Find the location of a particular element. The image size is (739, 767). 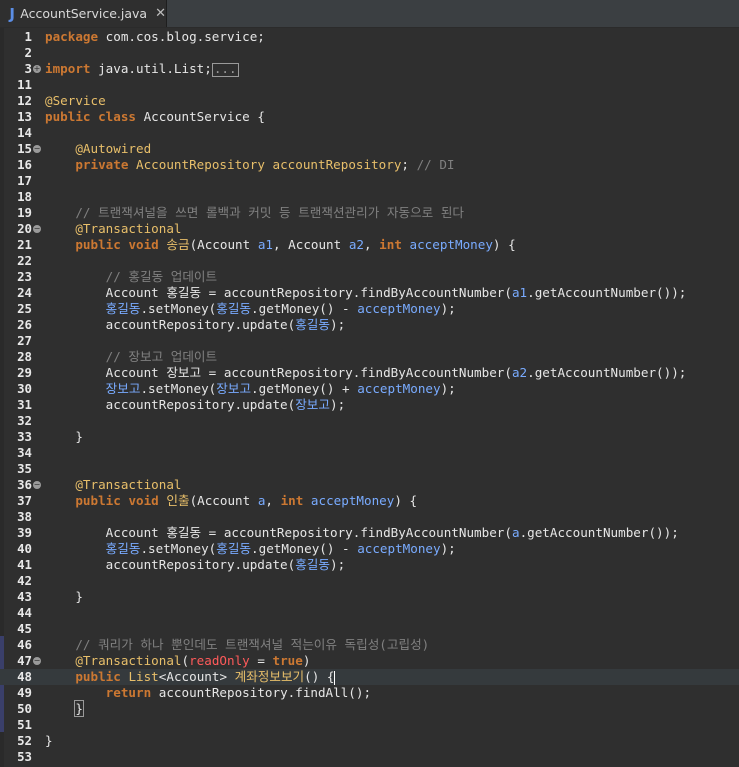

line-number: 28 is located at coordinates (24, 356).